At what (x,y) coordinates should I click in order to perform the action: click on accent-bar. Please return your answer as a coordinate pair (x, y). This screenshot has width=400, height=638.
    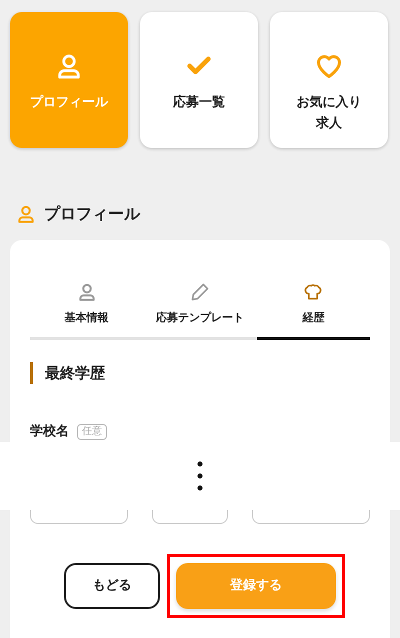
    Looking at the image, I should click on (31, 373).